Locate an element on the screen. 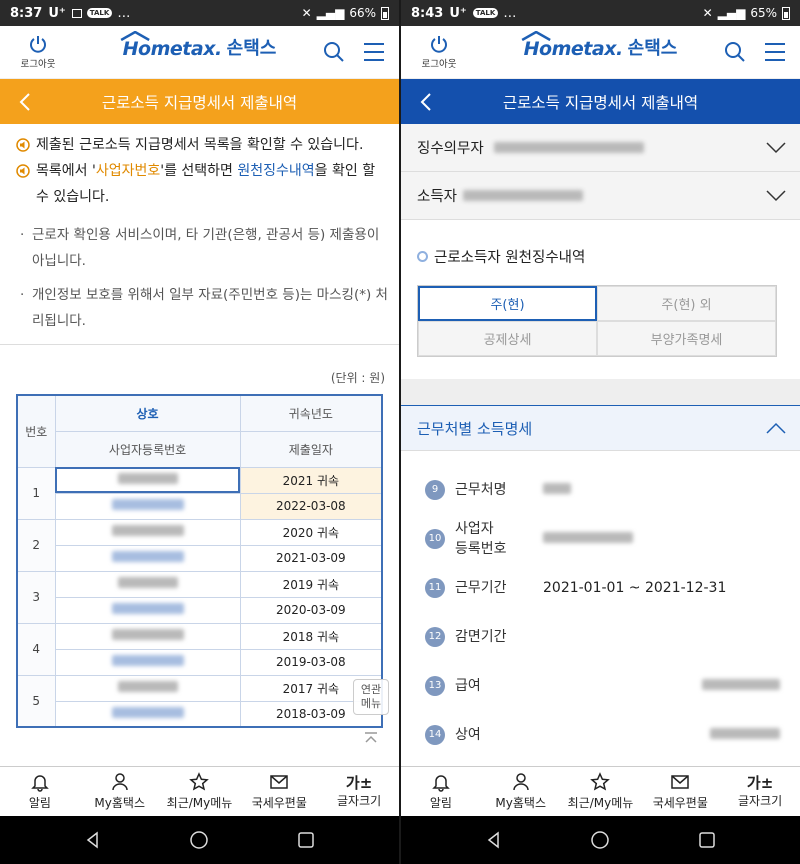  detail-value is located at coordinates (745, 735).